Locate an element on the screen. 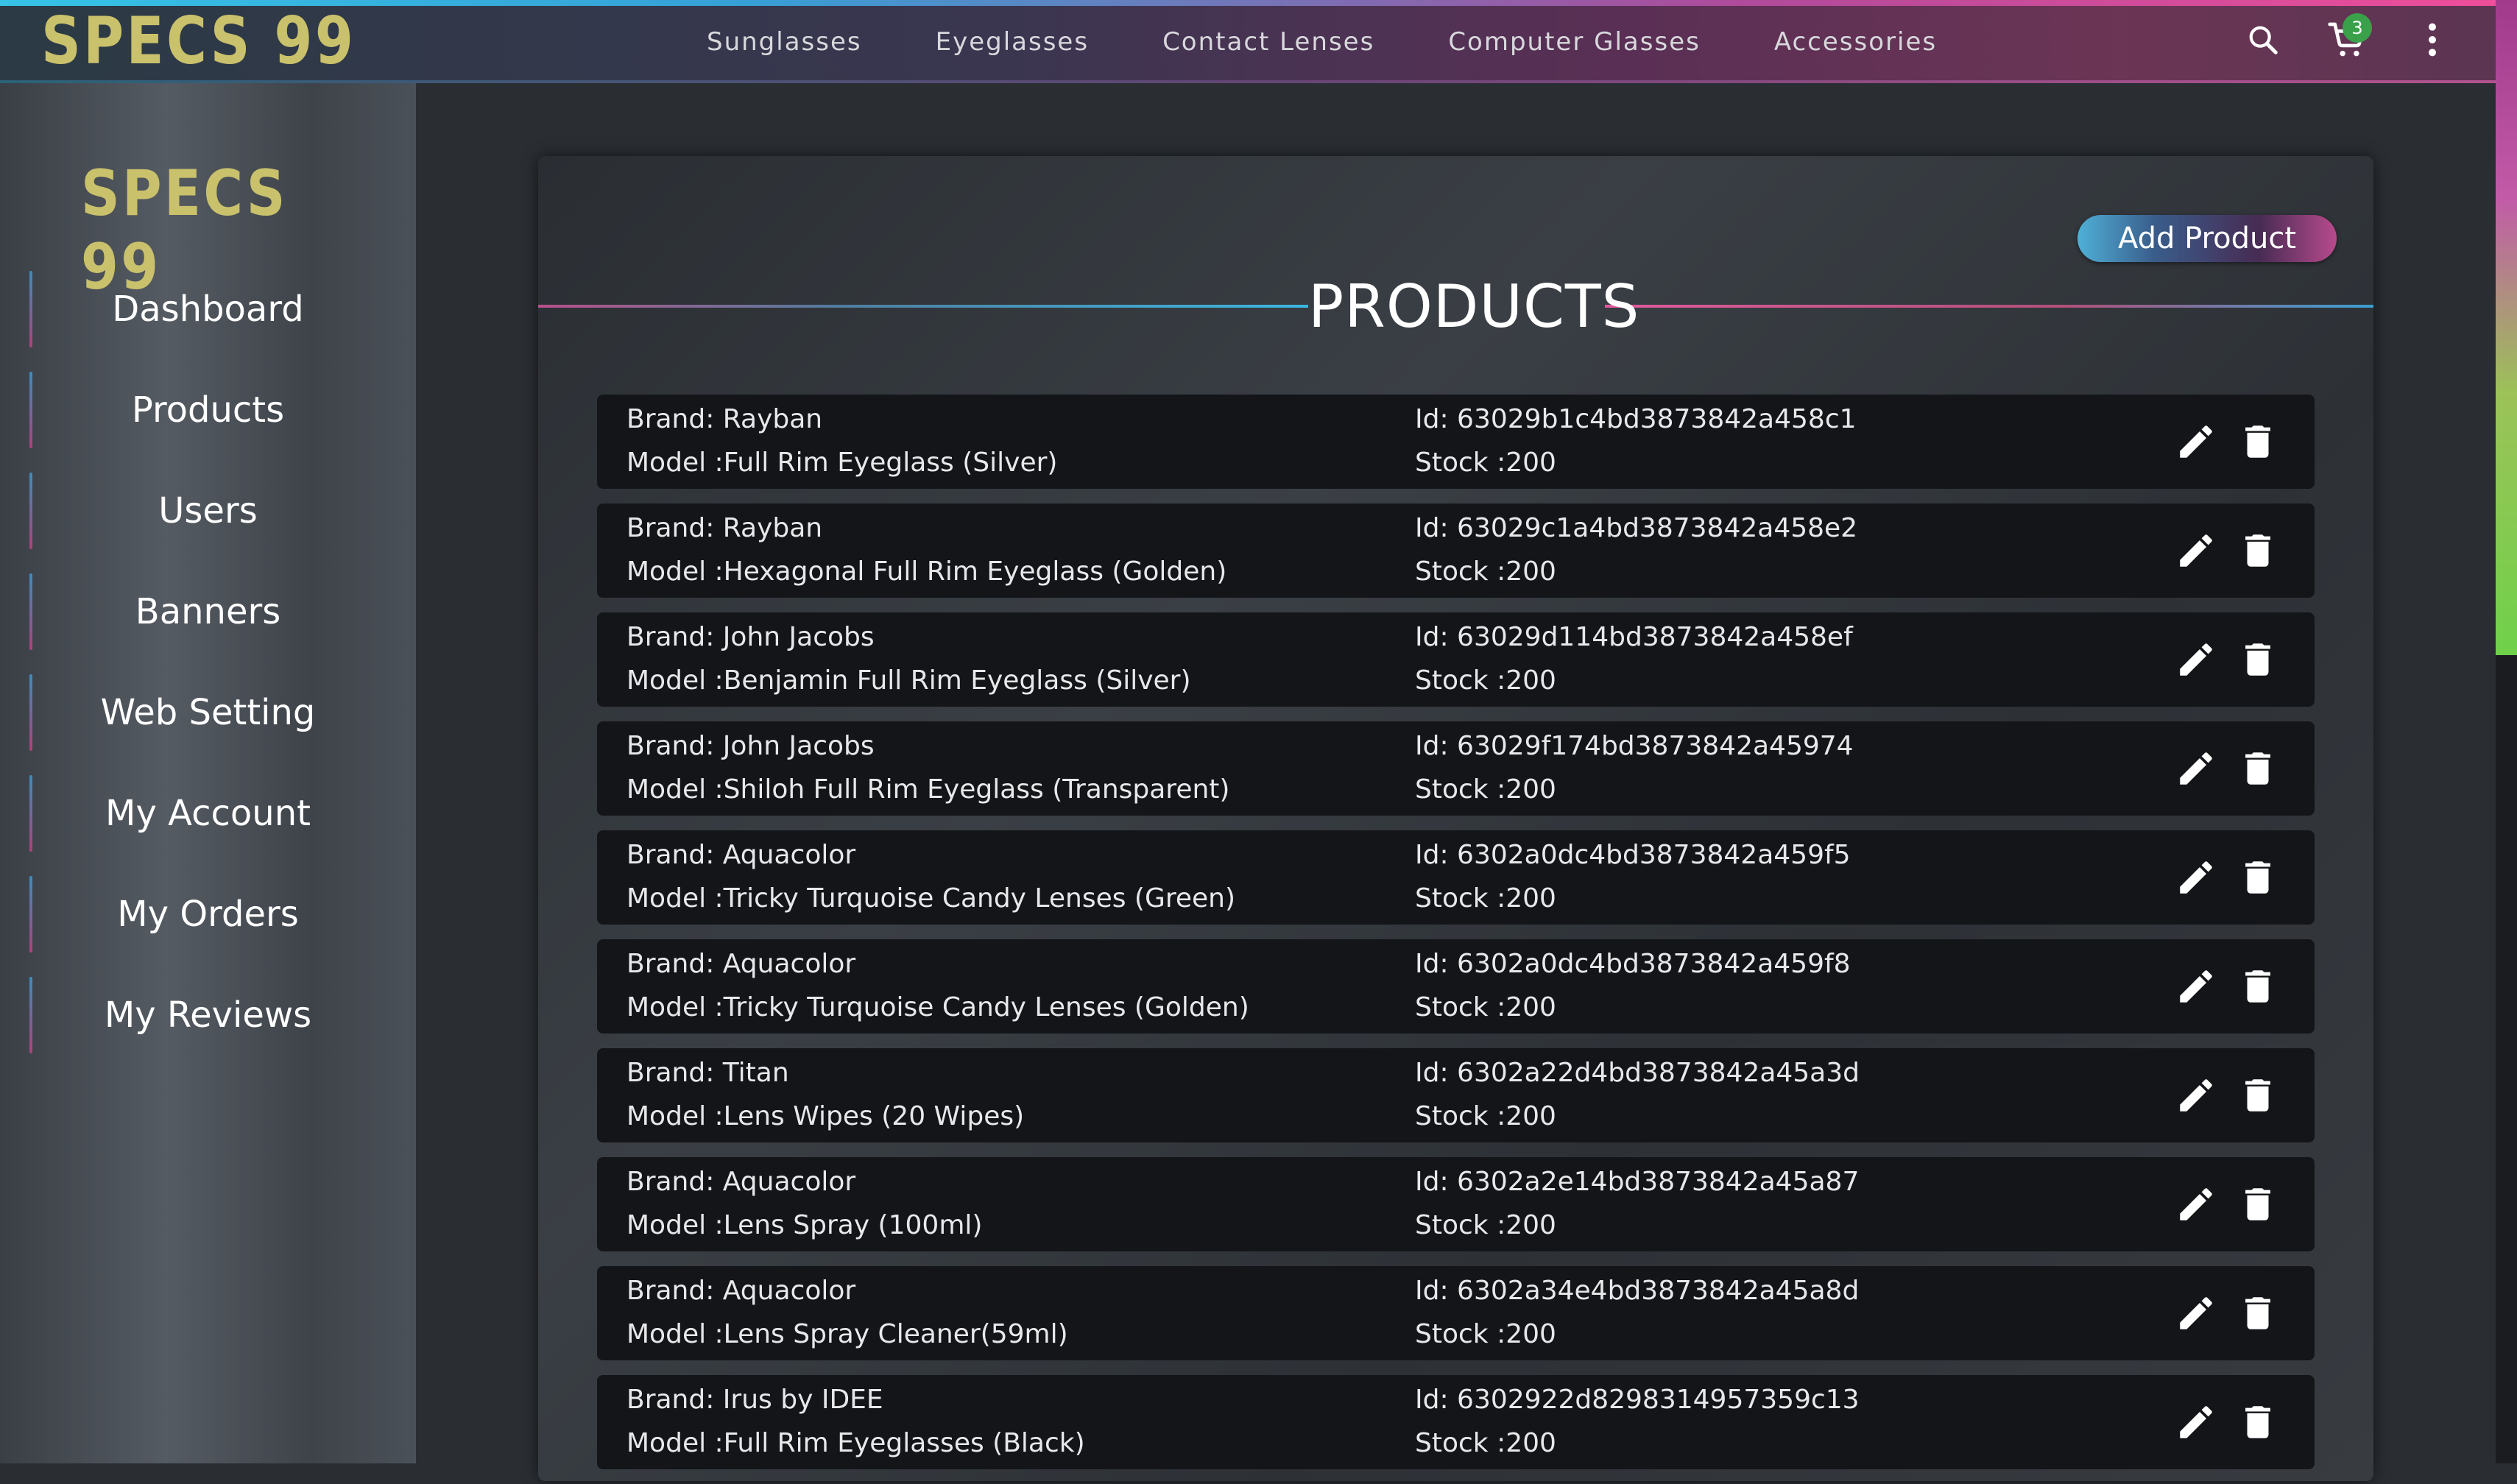 The width and height of the screenshot is (2517, 1484). product-model: Model :Lens Spray (100ml) is located at coordinates (804, 1225).